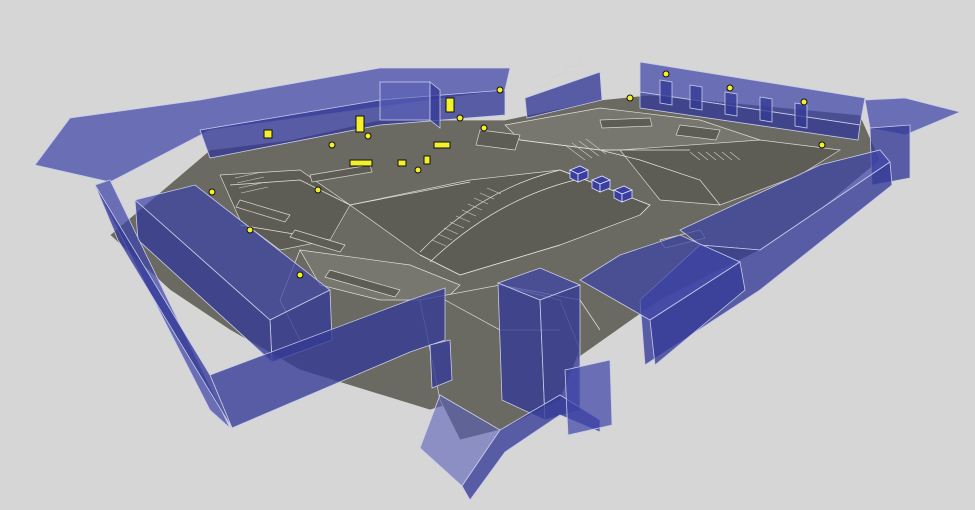  What do you see at coordinates (521, 351) in the screenshot?
I see `south-block-face` at bounding box center [521, 351].